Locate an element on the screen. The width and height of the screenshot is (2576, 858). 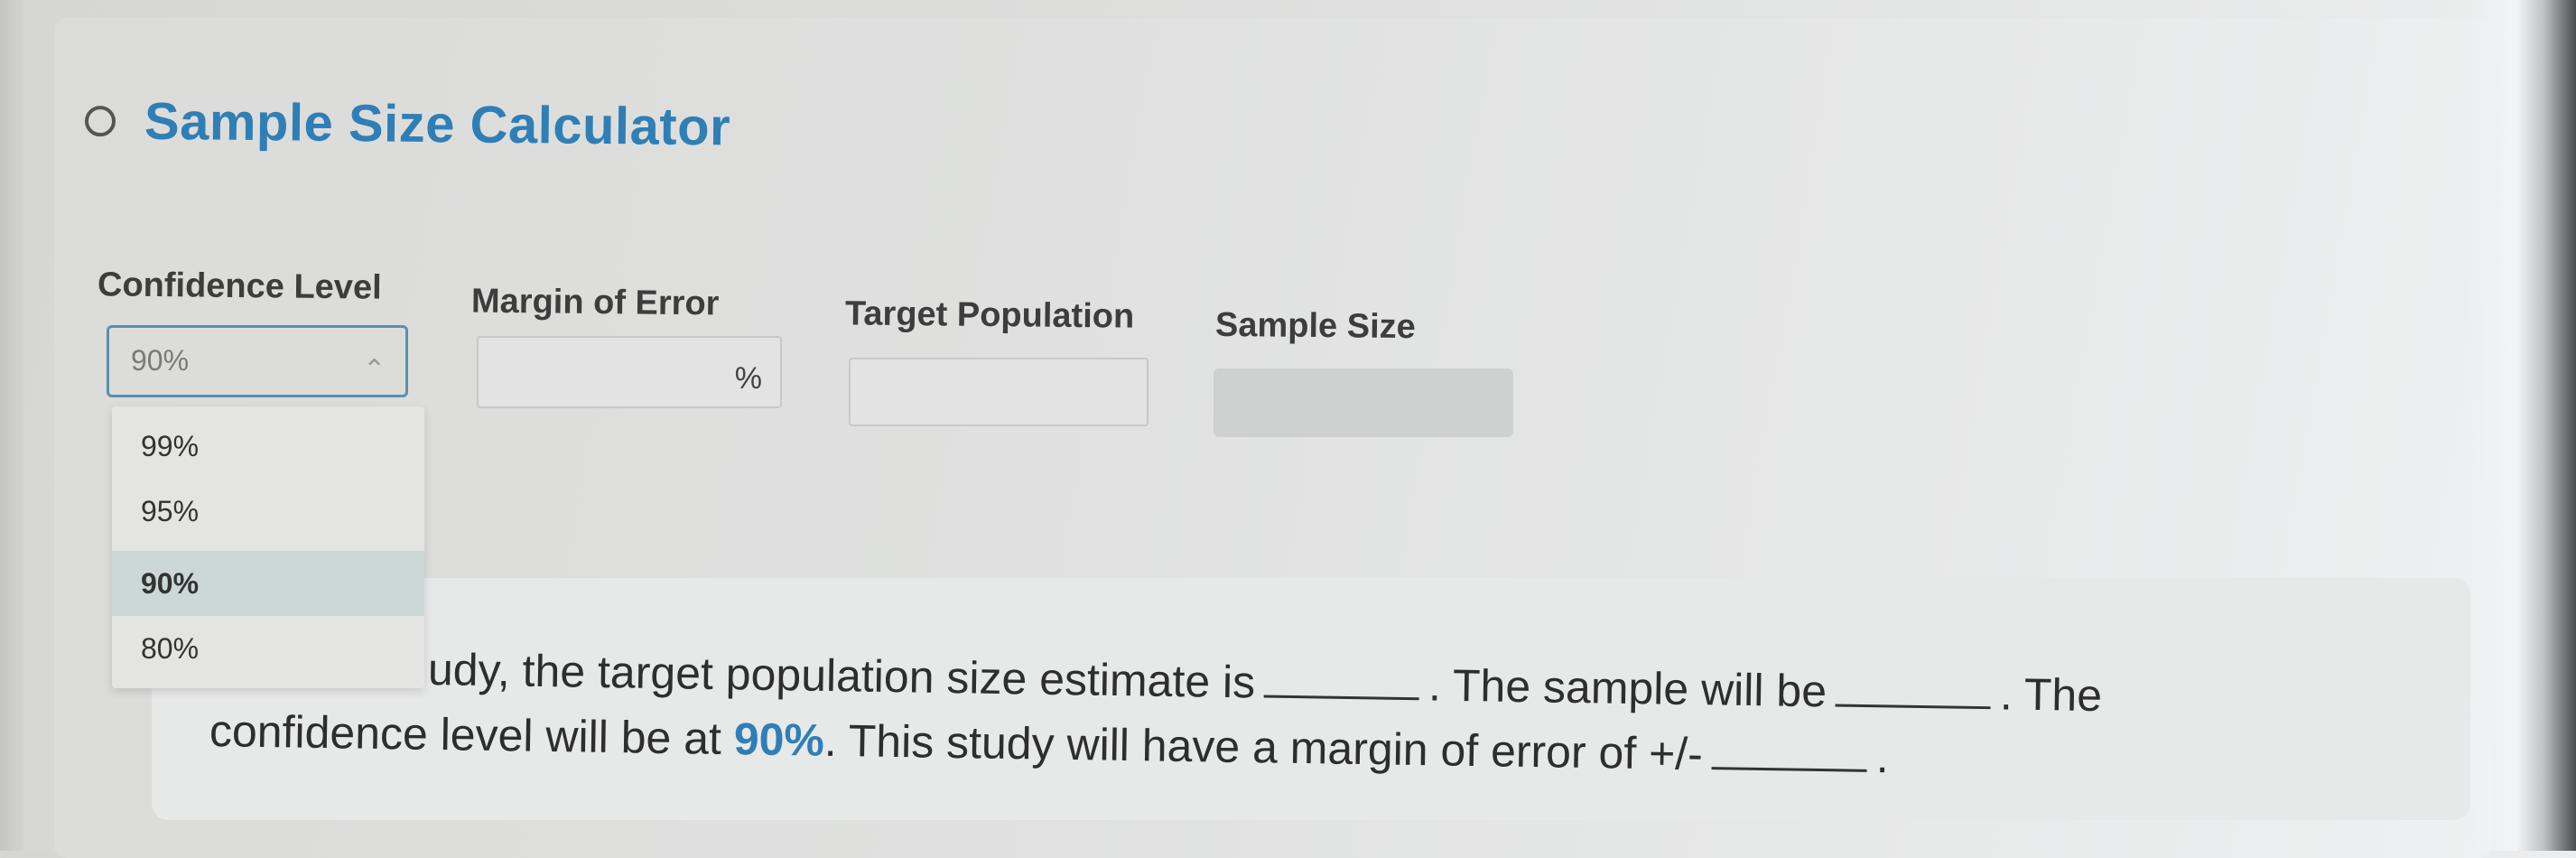
statement-text-3: . The is located at coordinates (2051, 695).